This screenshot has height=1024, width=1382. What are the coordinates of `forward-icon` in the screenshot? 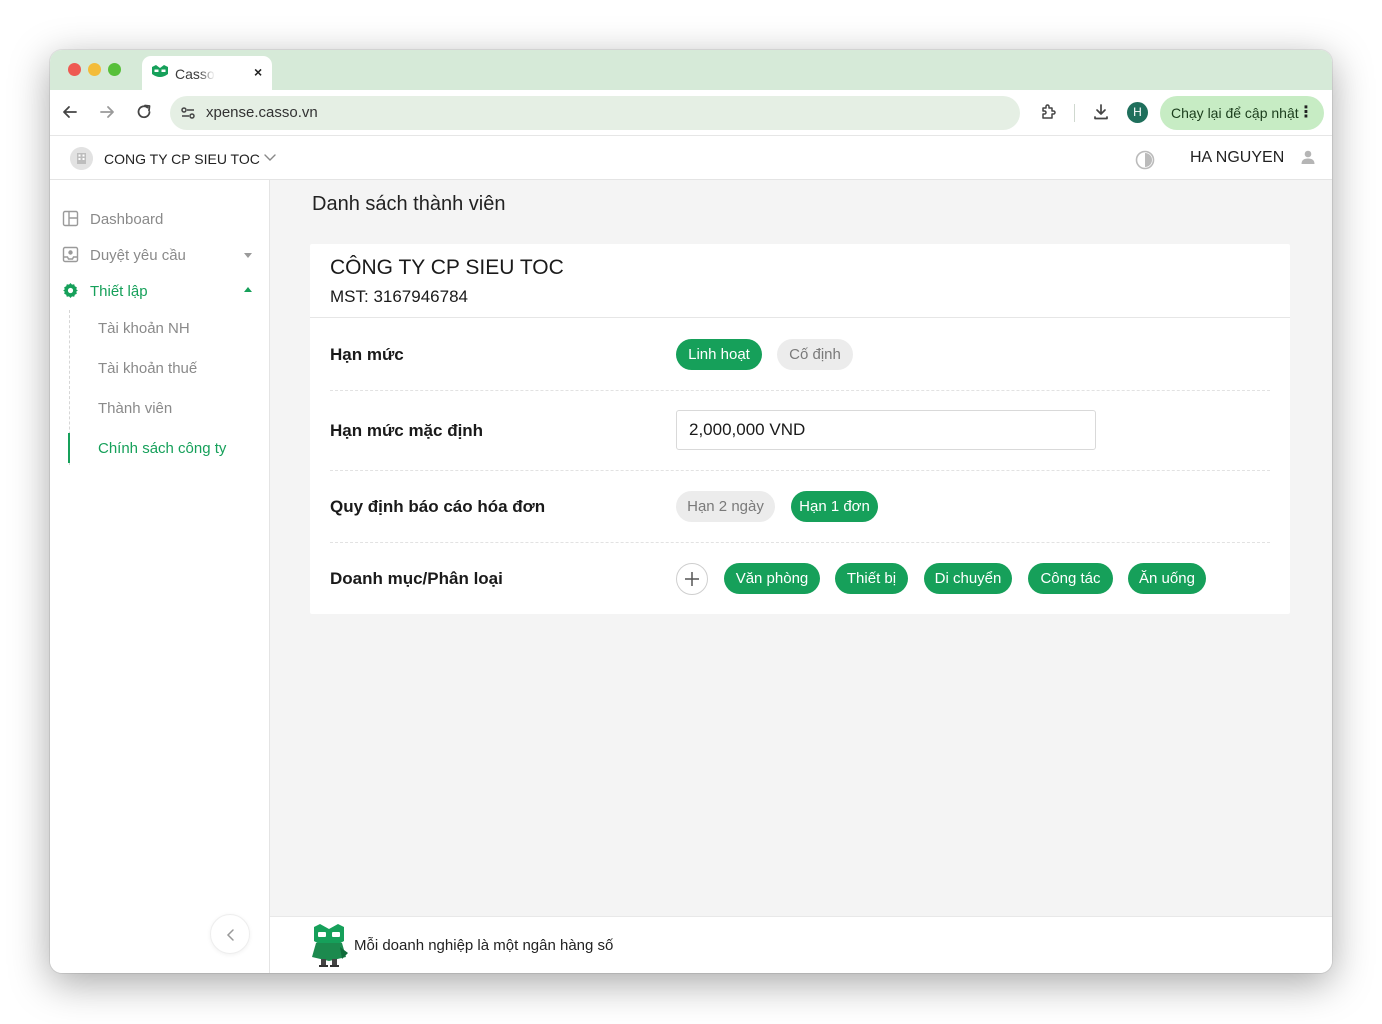 It's located at (107, 112).